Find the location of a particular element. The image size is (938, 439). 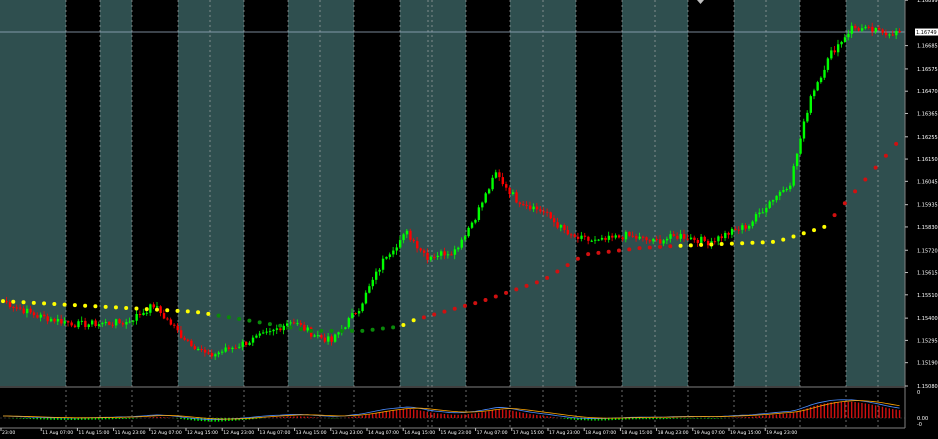

price-tick-label: 1.16255 is located at coordinates (927, 138).